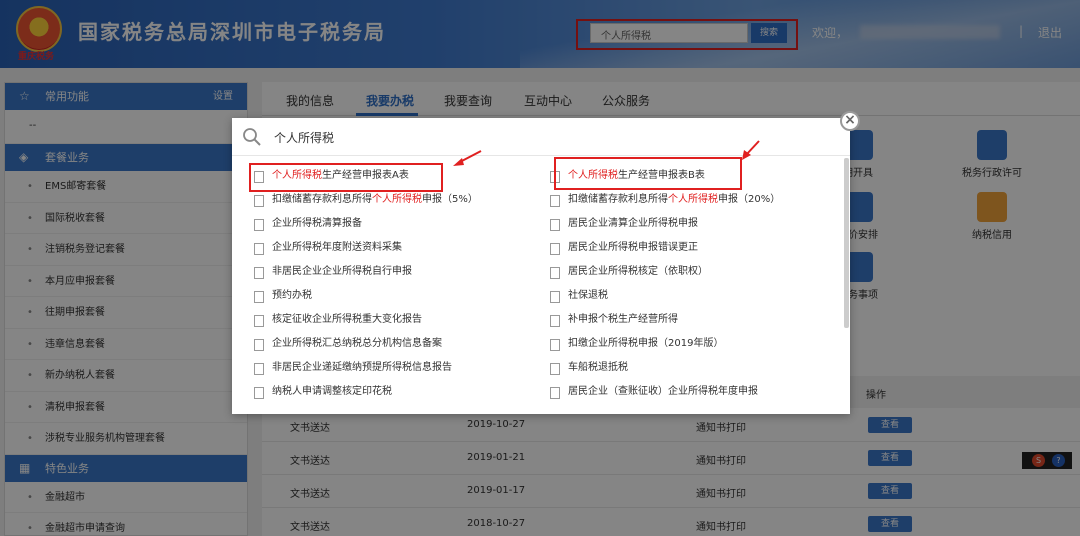 The height and width of the screenshot is (536, 1080). I want to click on modal-search-input: 个人所得税, so click(304, 137).